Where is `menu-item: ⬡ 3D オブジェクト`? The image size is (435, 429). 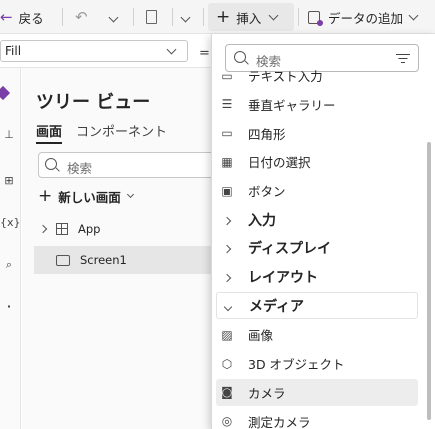
menu-item: ⬡ 3D オブジェクト is located at coordinates (317, 363).